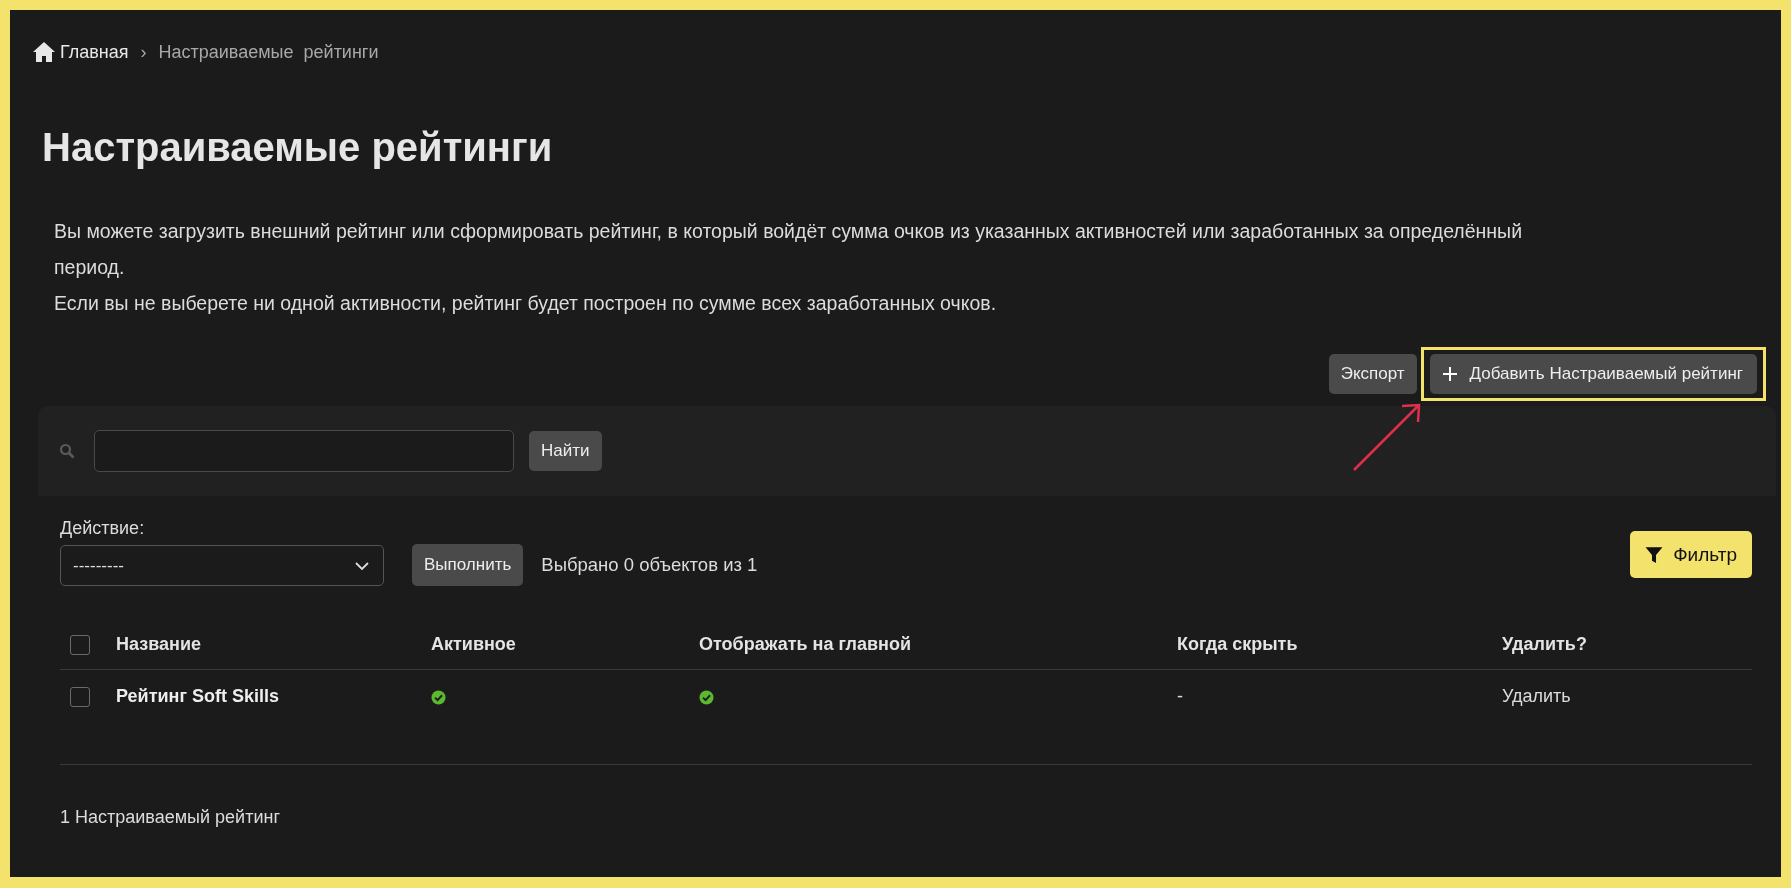 This screenshot has width=1791, height=888. I want to click on action-label: Действие:, so click(103, 528).